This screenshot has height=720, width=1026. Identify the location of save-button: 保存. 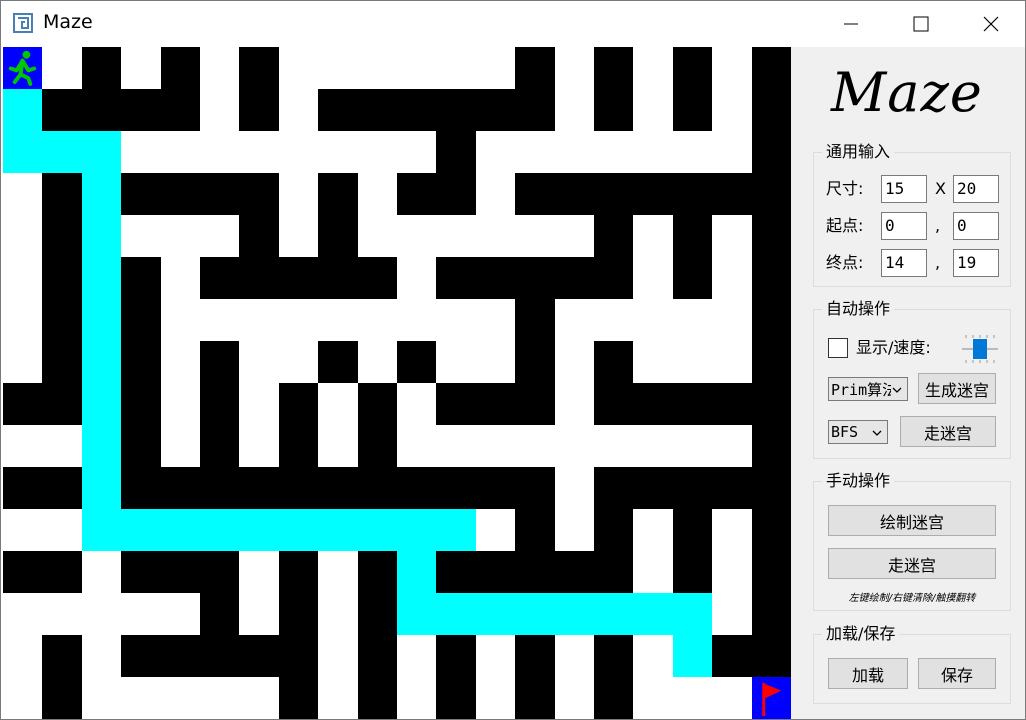
(957, 673).